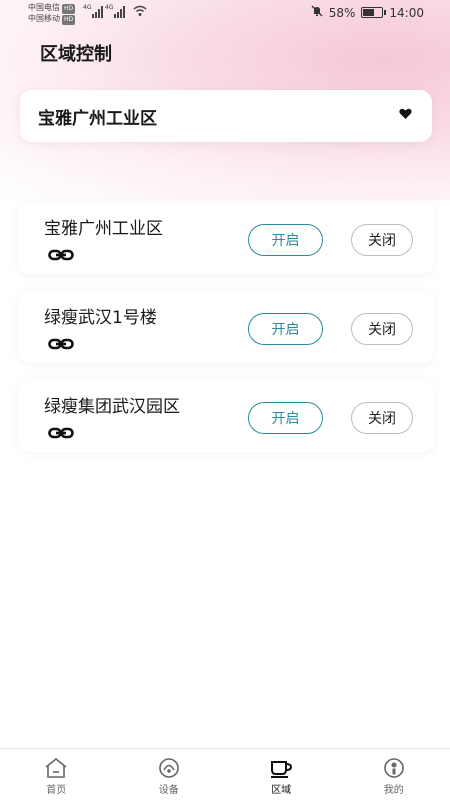  I want to click on status-bar: 中国电信 HD 中国移动 HD 4G 4G 58% 14:00, so click(225, 13).